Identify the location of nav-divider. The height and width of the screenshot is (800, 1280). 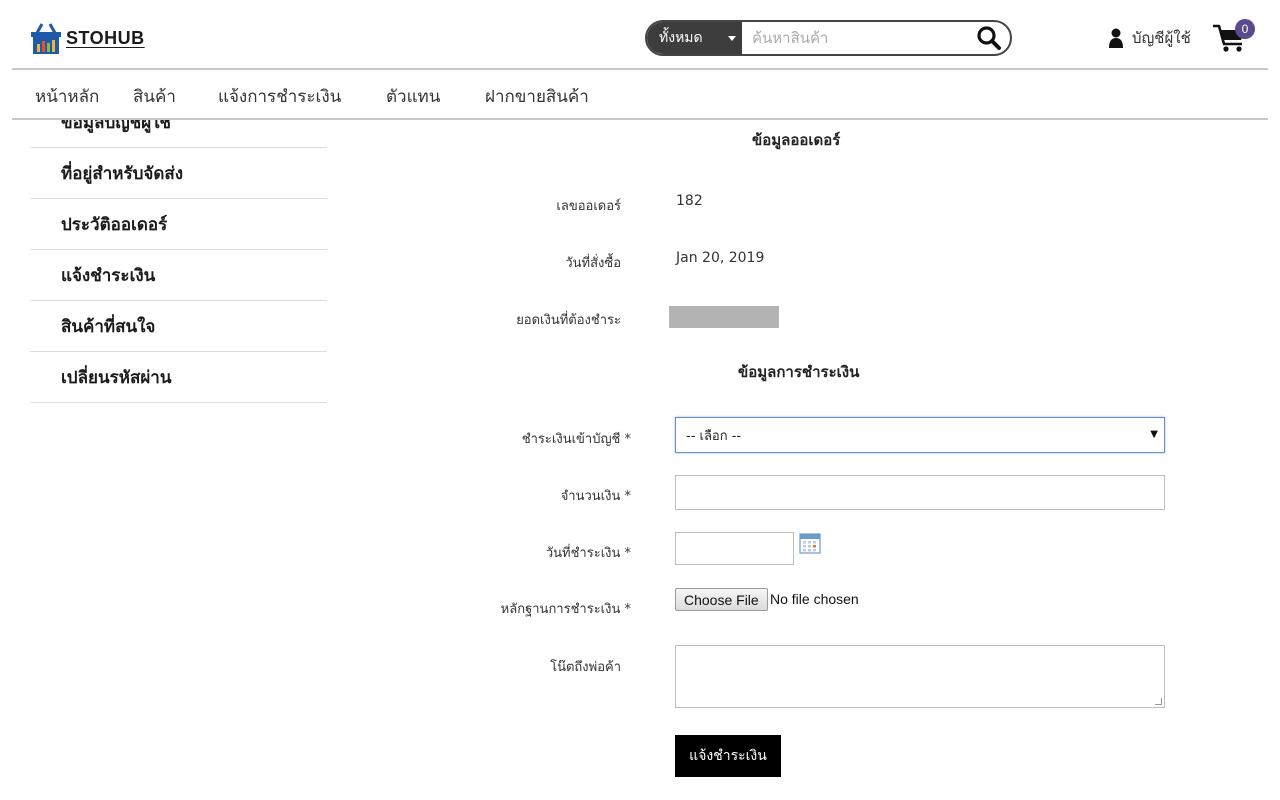
(640, 119).